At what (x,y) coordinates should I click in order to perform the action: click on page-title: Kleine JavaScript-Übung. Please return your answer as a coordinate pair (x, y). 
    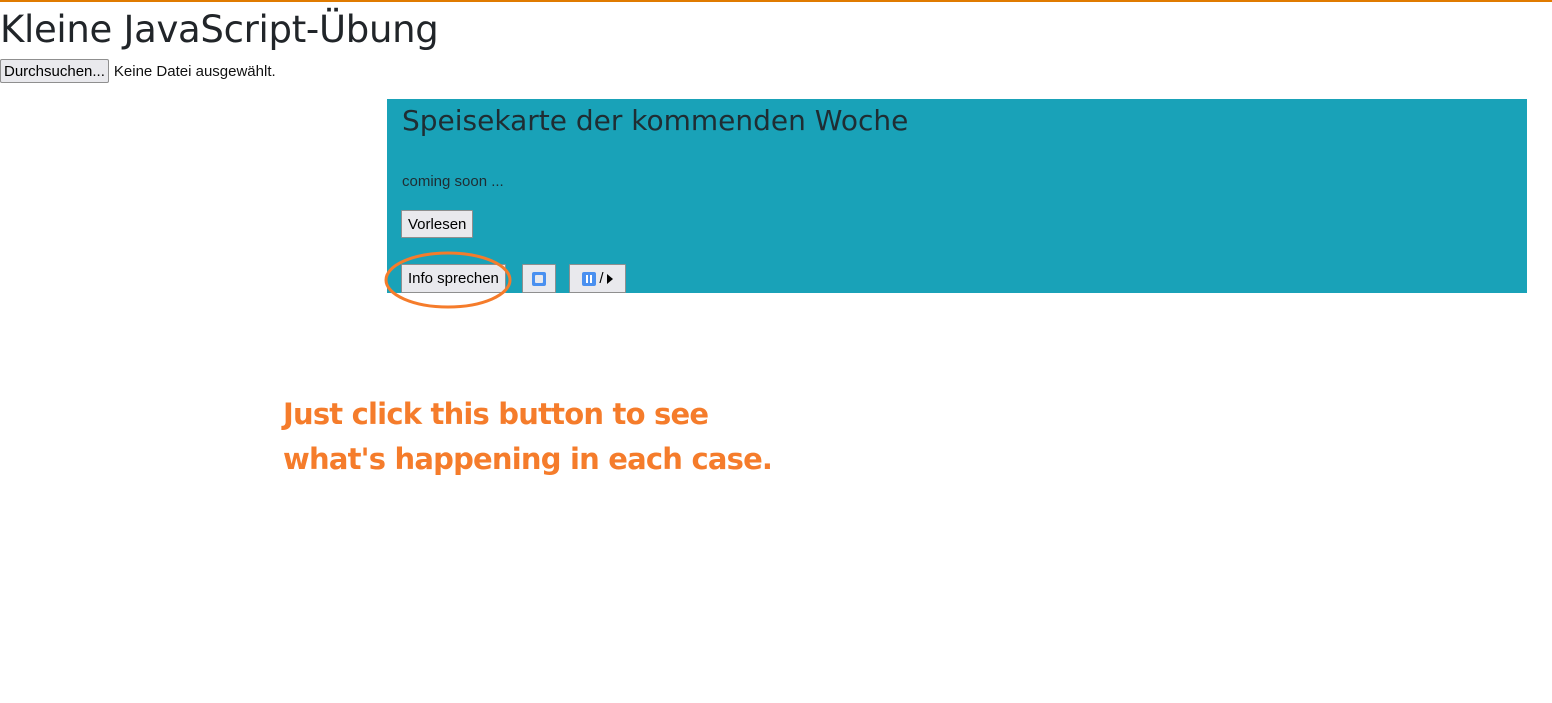
    Looking at the image, I should click on (219, 29).